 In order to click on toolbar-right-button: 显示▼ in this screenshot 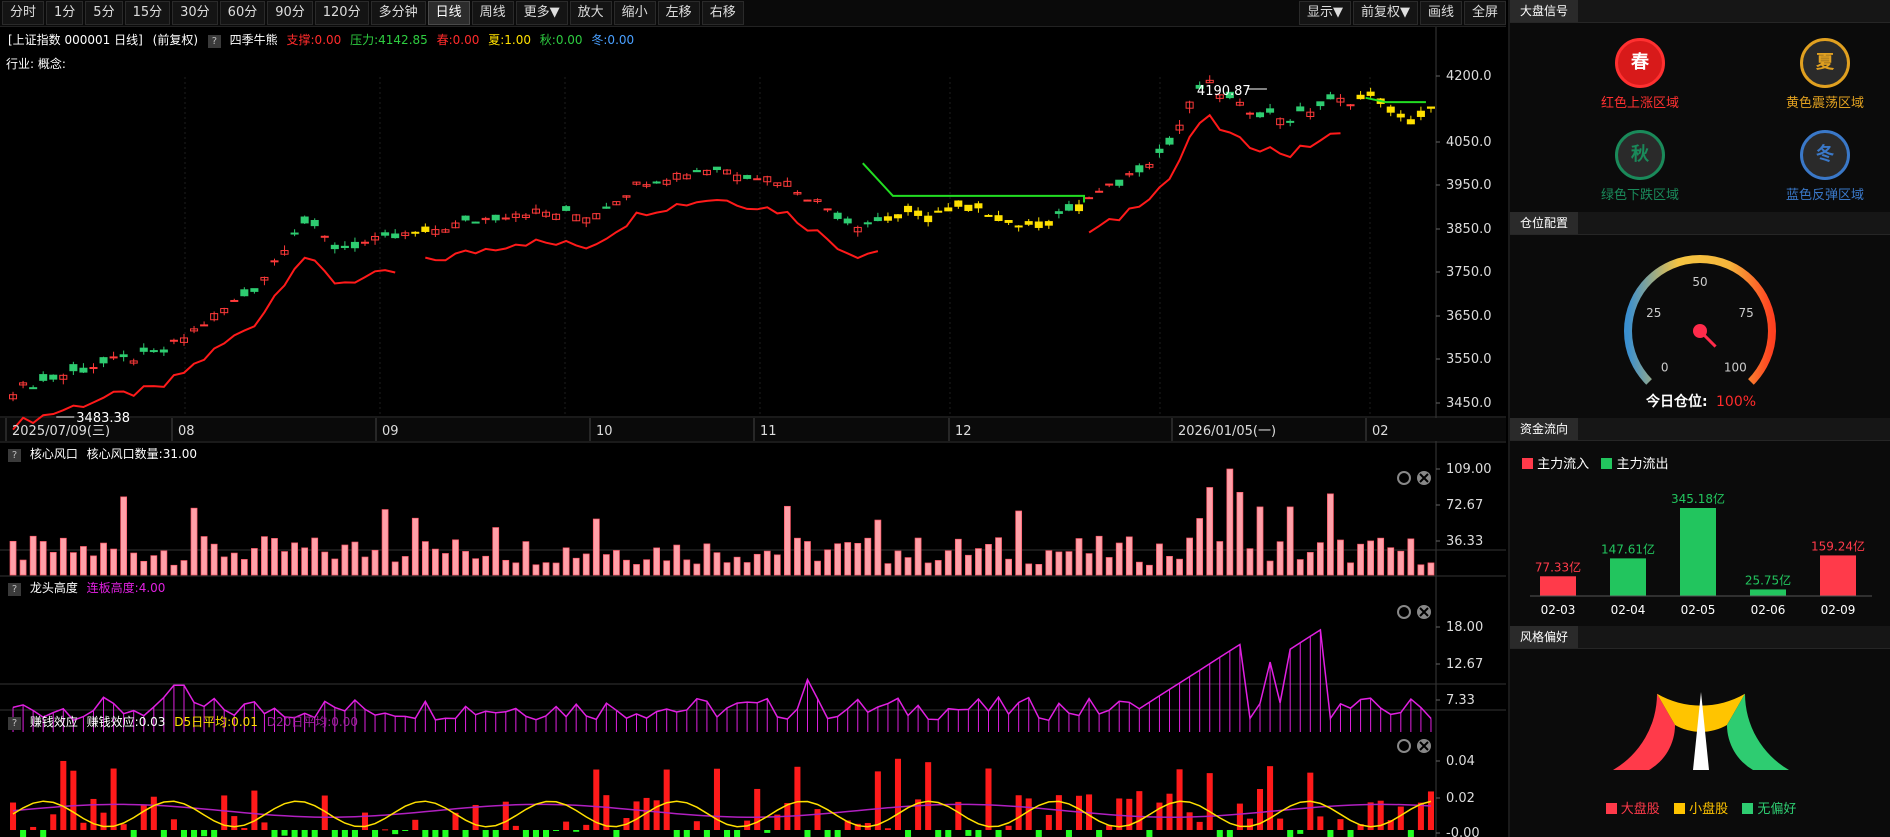, I will do `click(1324, 13)`.